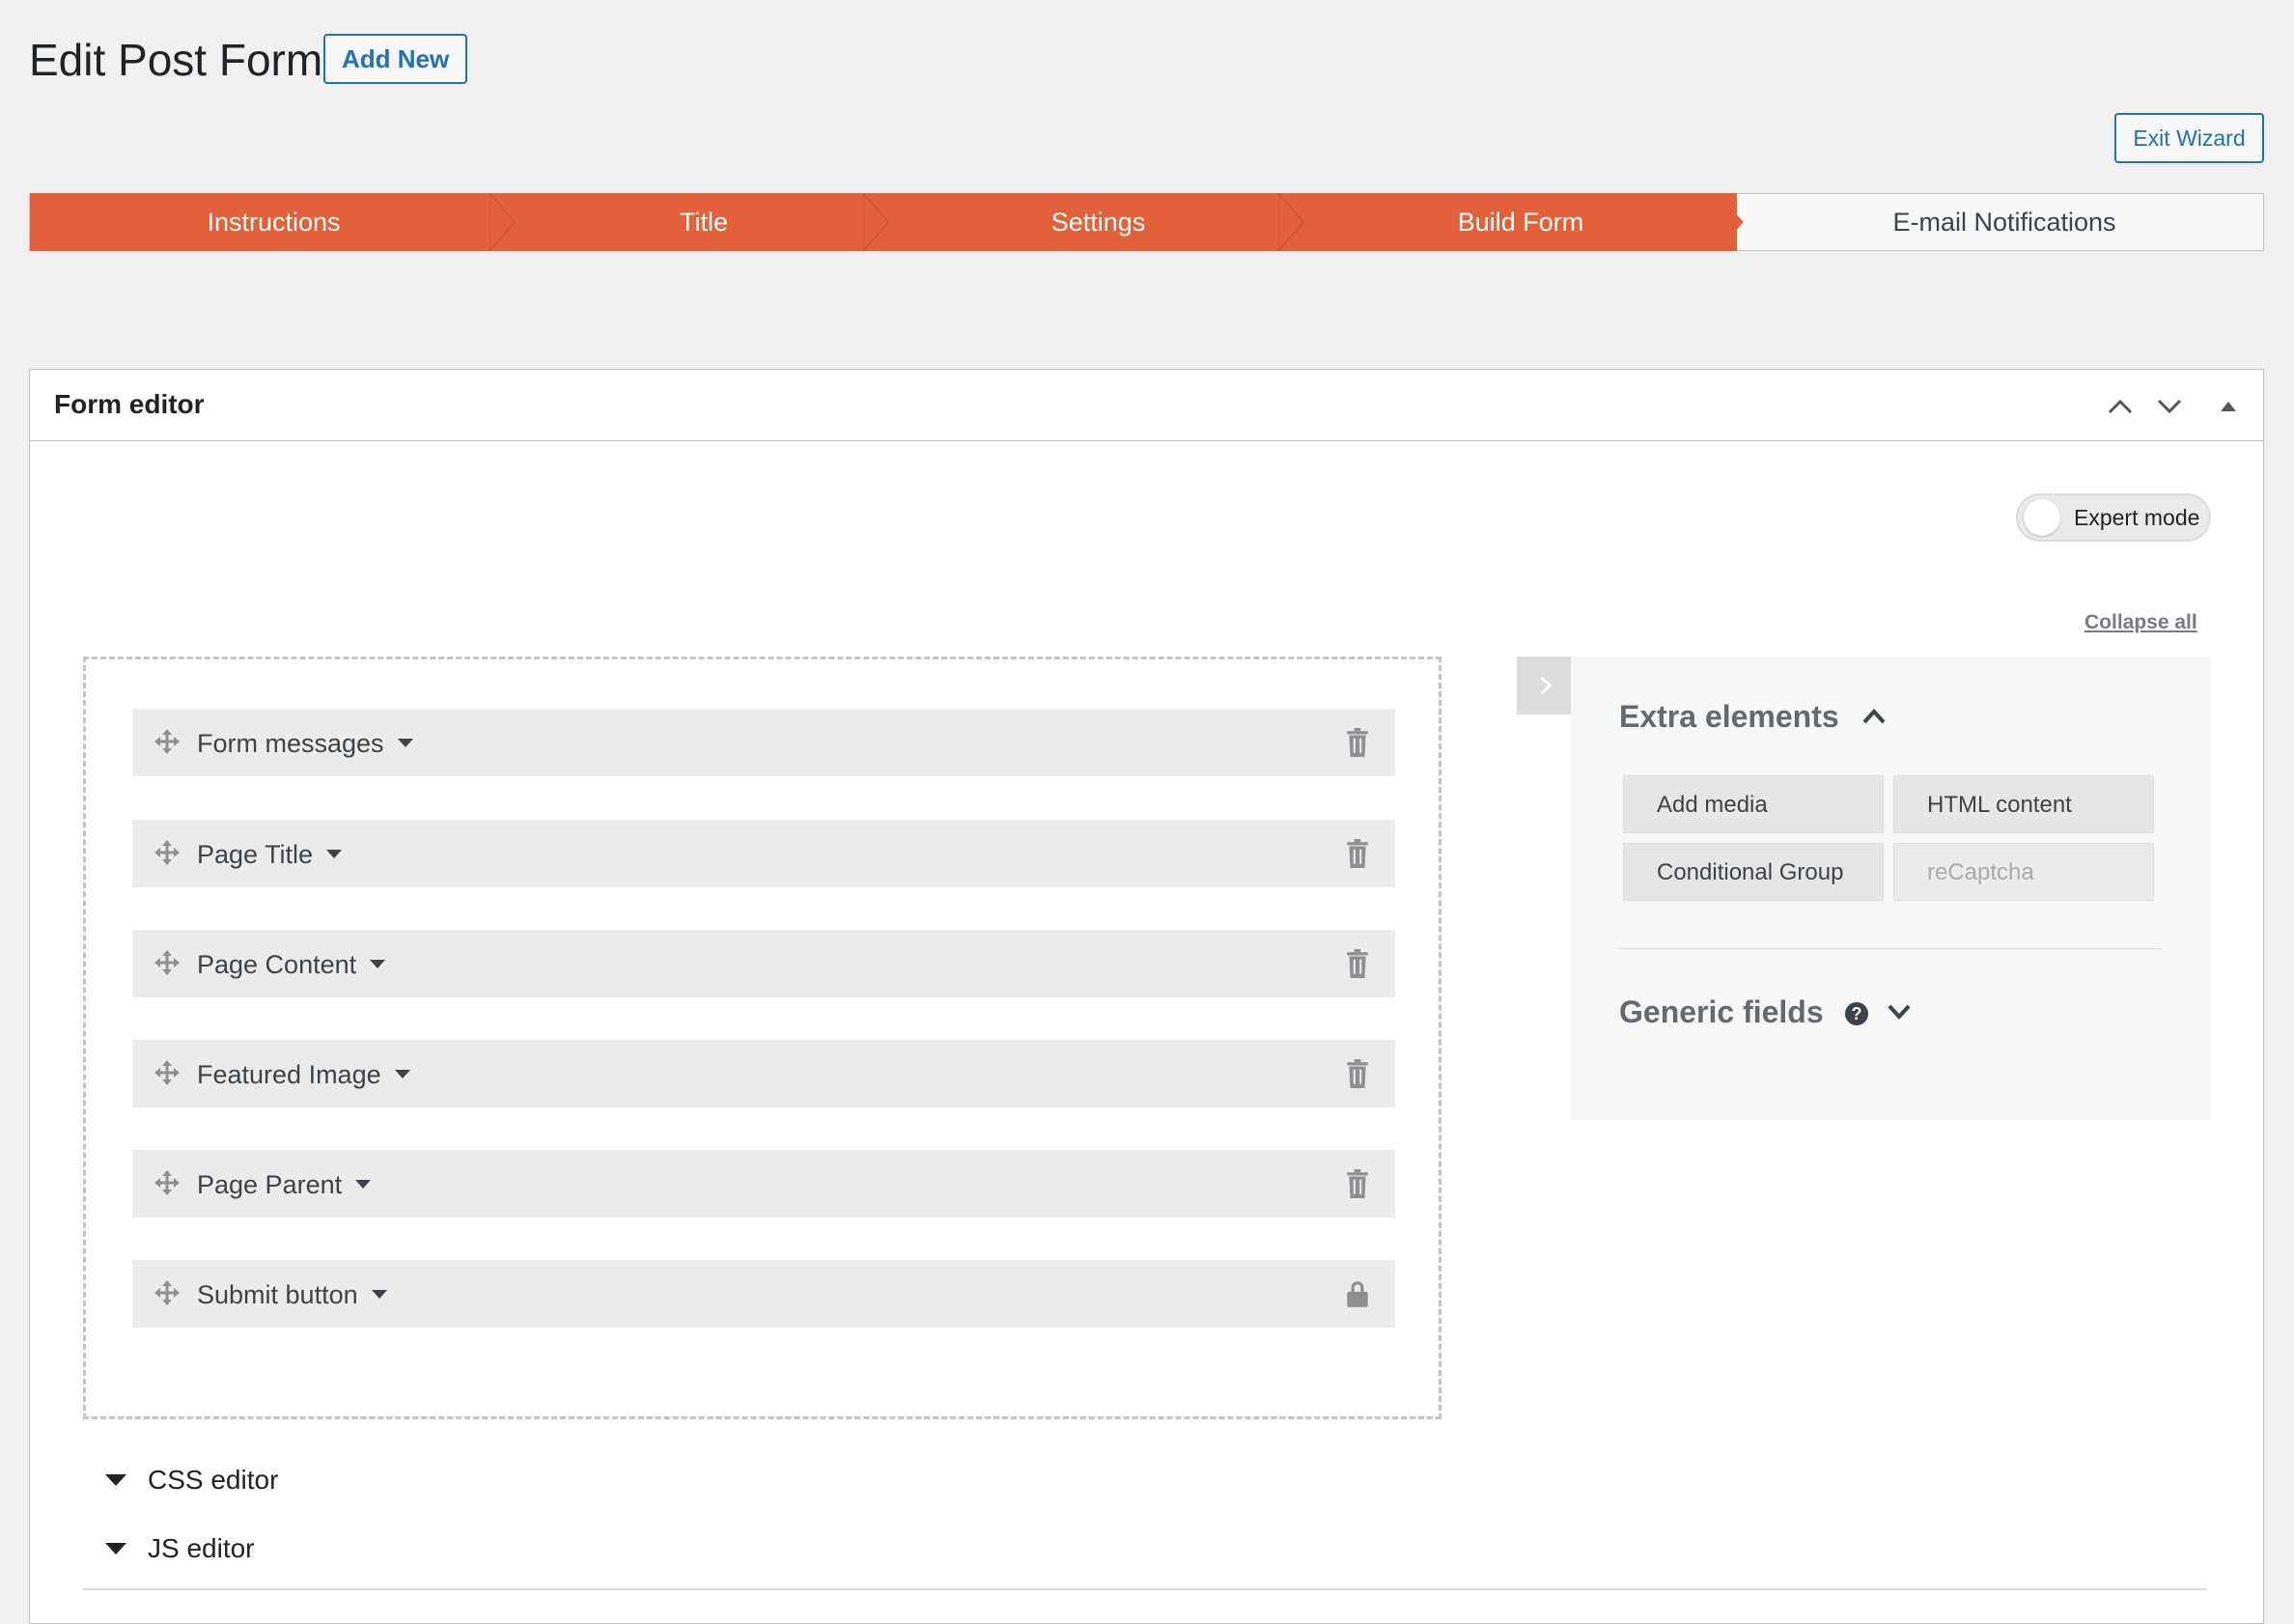 This screenshot has width=2294, height=1624. What do you see at coordinates (2023, 804) in the screenshot?
I see `html-content-button: HTML content` at bounding box center [2023, 804].